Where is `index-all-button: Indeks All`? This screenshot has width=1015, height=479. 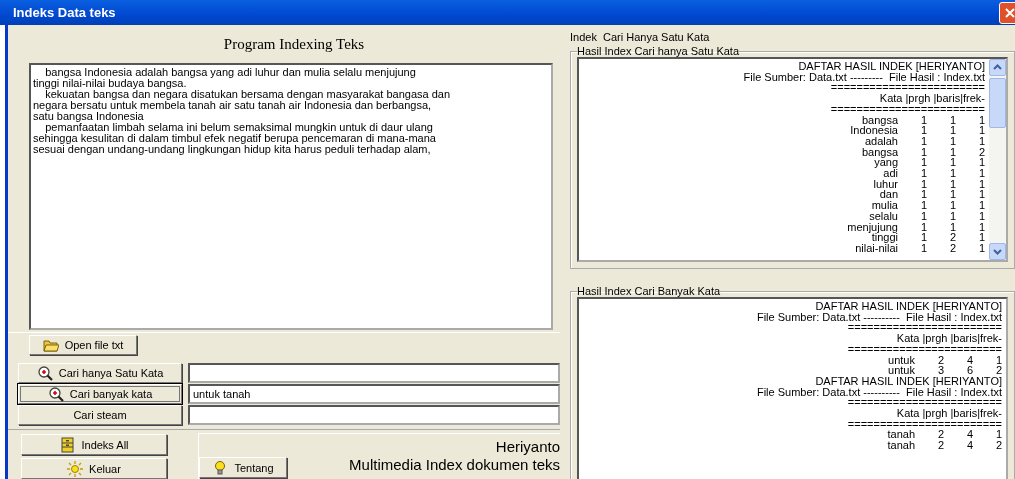
index-all-button: Indeks All is located at coordinates (94, 444).